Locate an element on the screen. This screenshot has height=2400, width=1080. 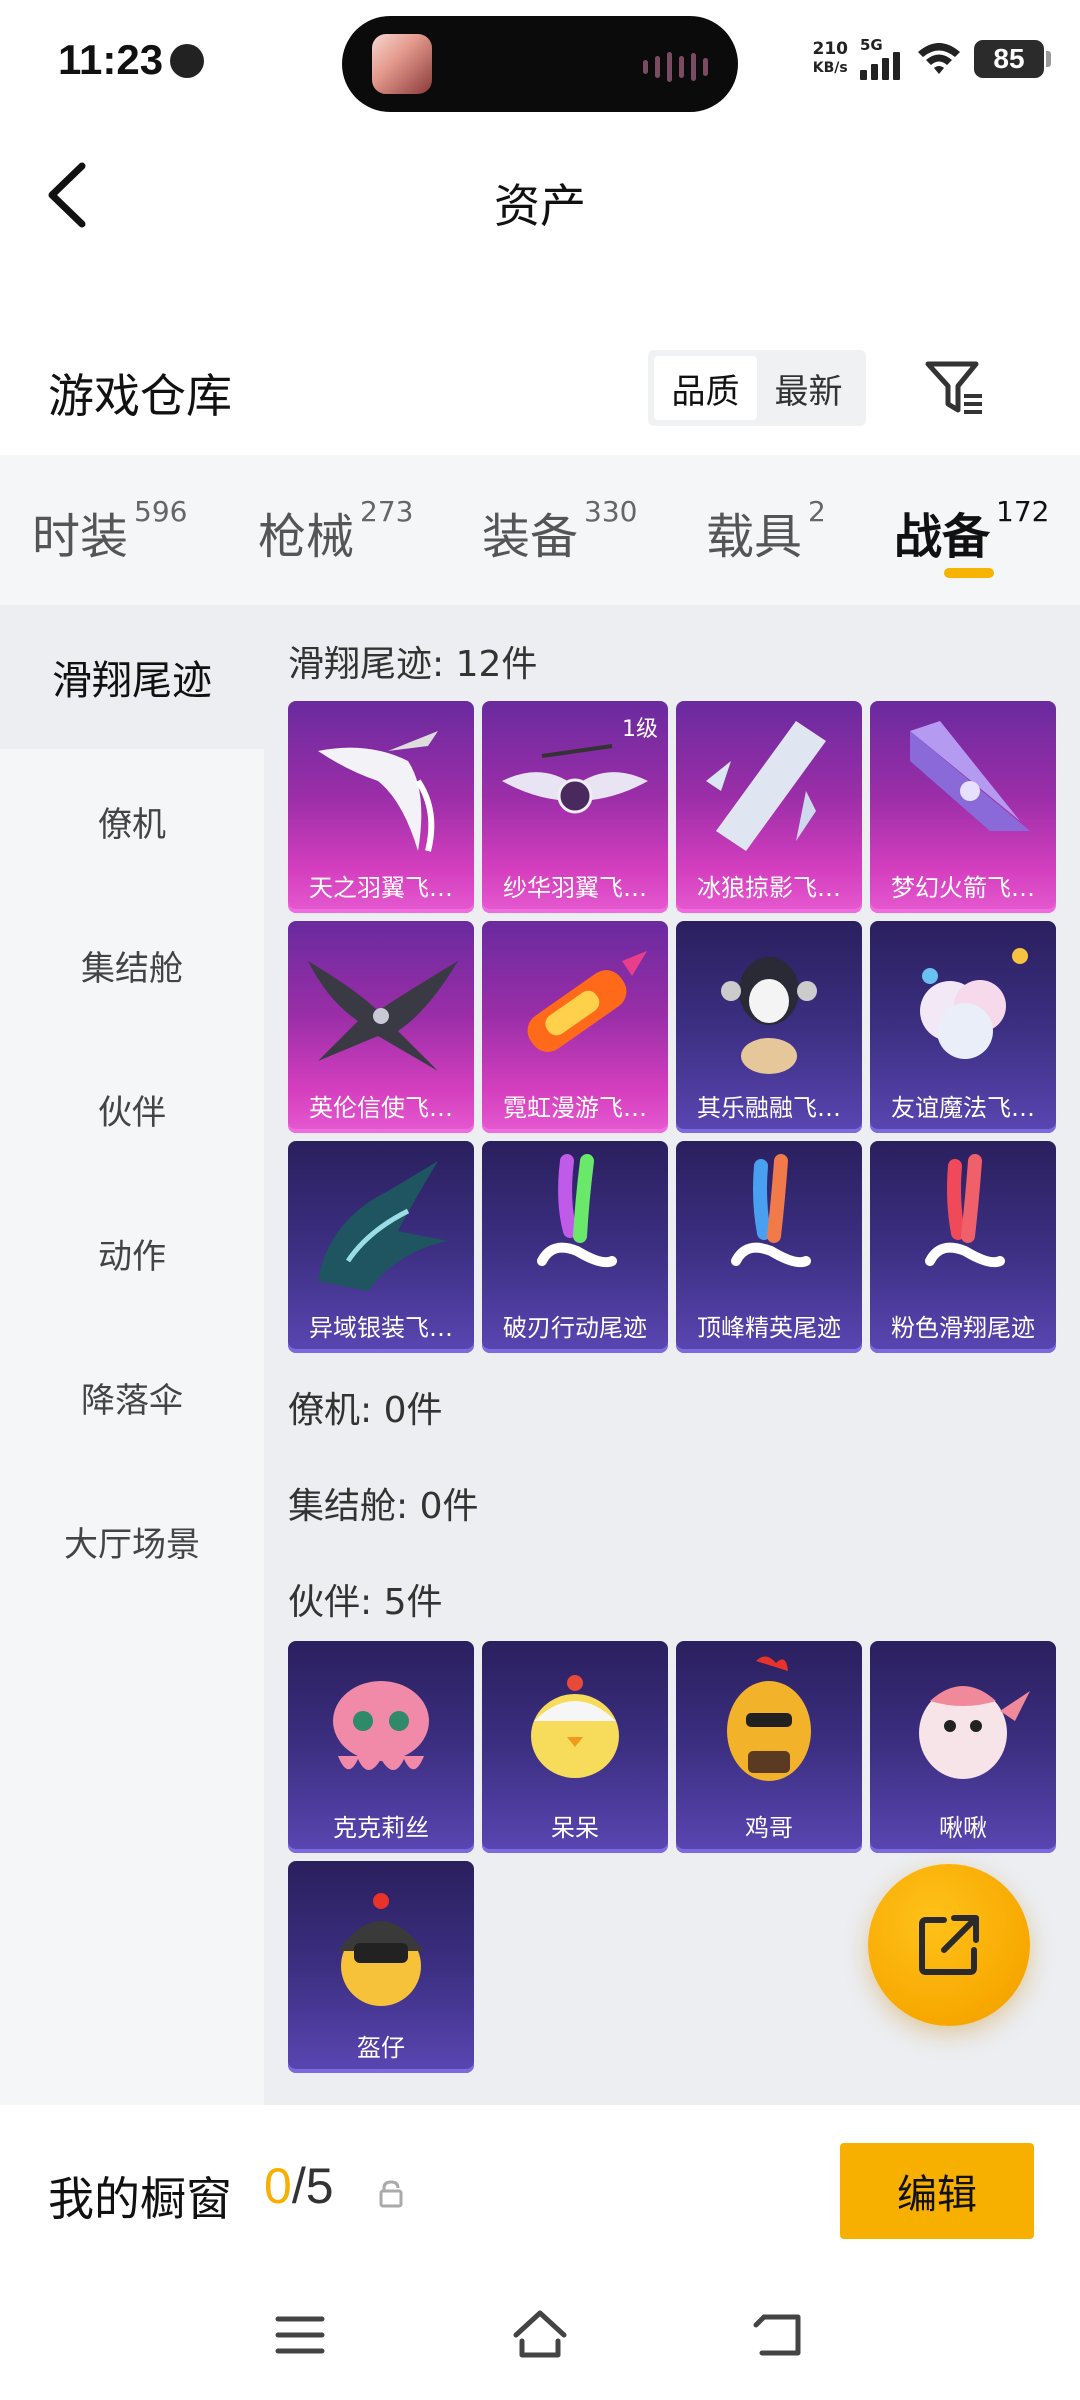
sidebar-item-parachute: 降落伞 is located at coordinates (132, 1397).